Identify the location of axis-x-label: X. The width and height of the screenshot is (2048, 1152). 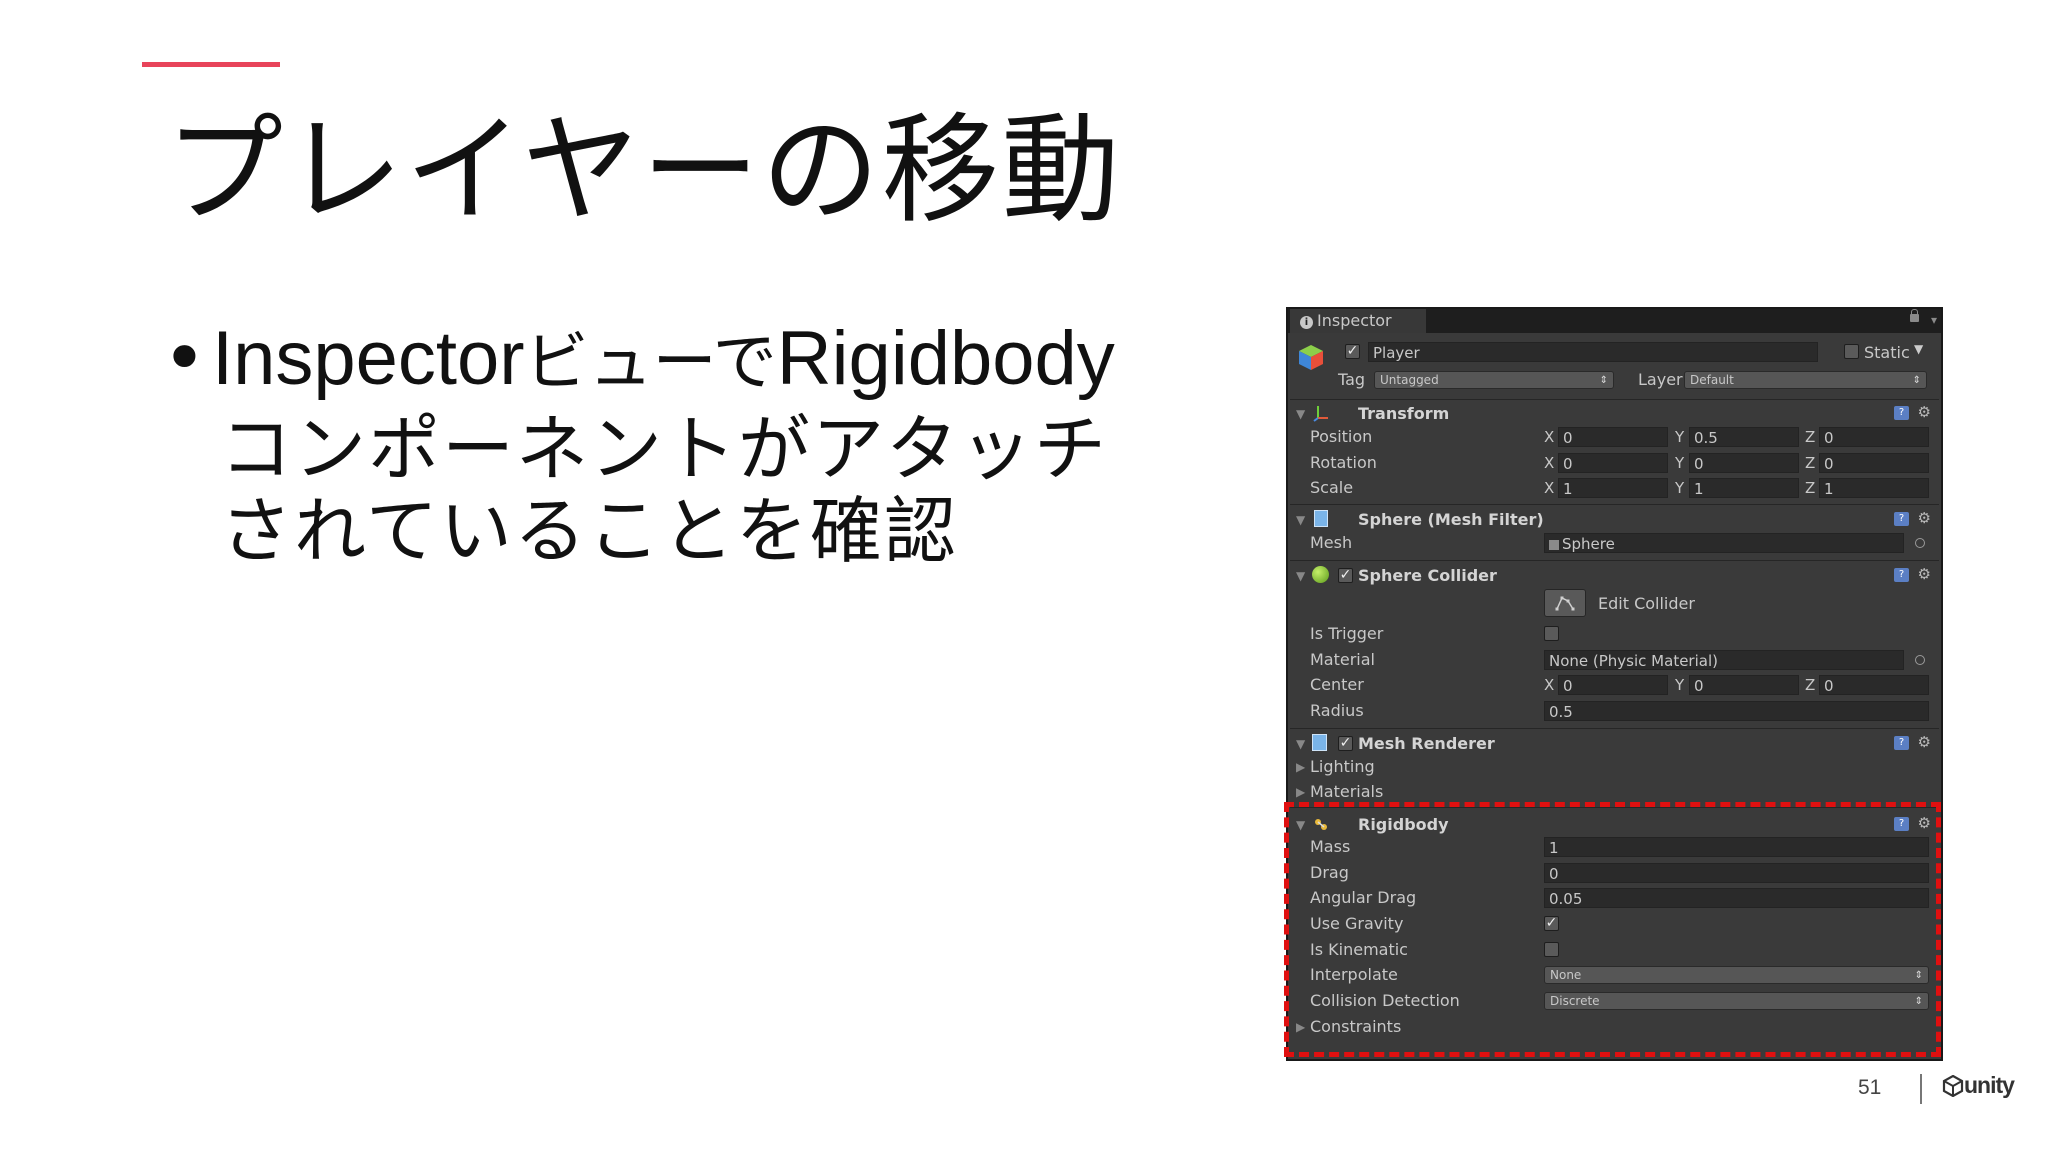
(1549, 437).